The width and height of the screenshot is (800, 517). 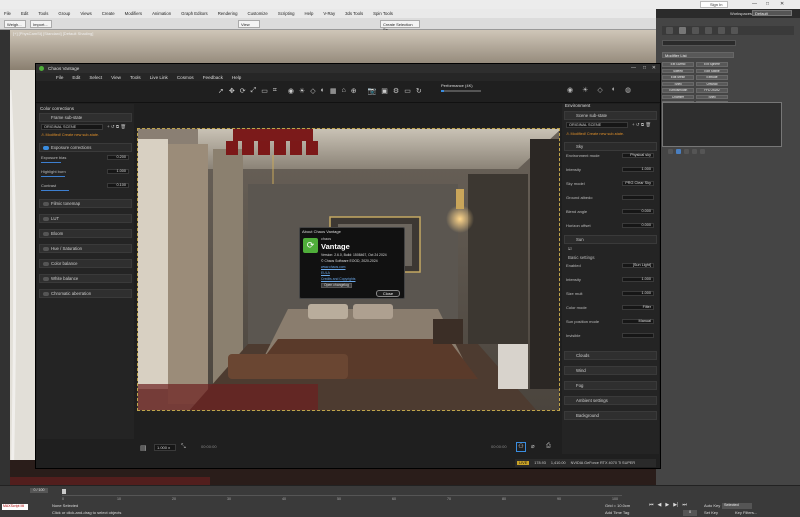 What do you see at coordinates (638, 183) in the screenshot?
I see `sky-row-value: PRG Clear Sky` at bounding box center [638, 183].